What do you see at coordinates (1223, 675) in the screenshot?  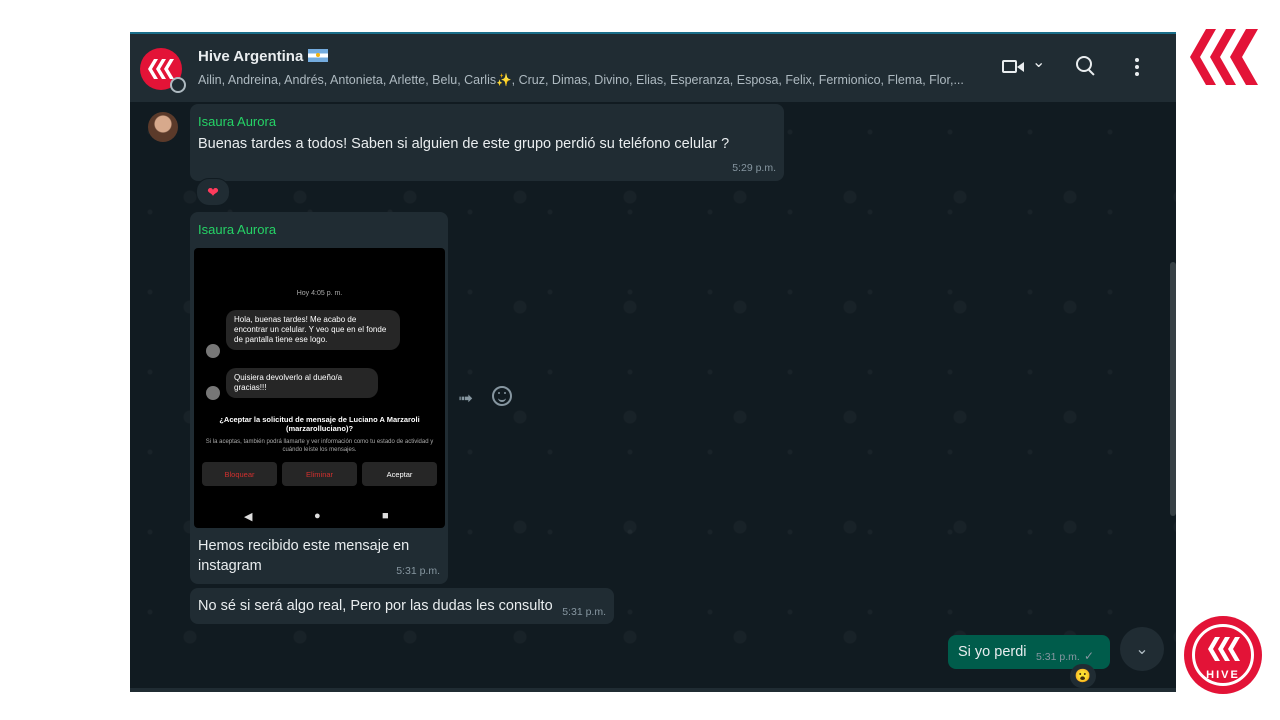 I see `hive-wordmark: HIVE` at bounding box center [1223, 675].